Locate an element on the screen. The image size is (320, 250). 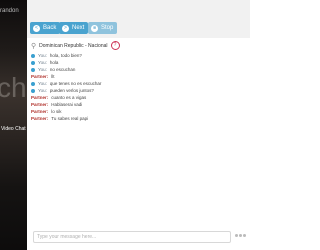
message-text: Hablaserai vadi is located at coordinates (67, 104).